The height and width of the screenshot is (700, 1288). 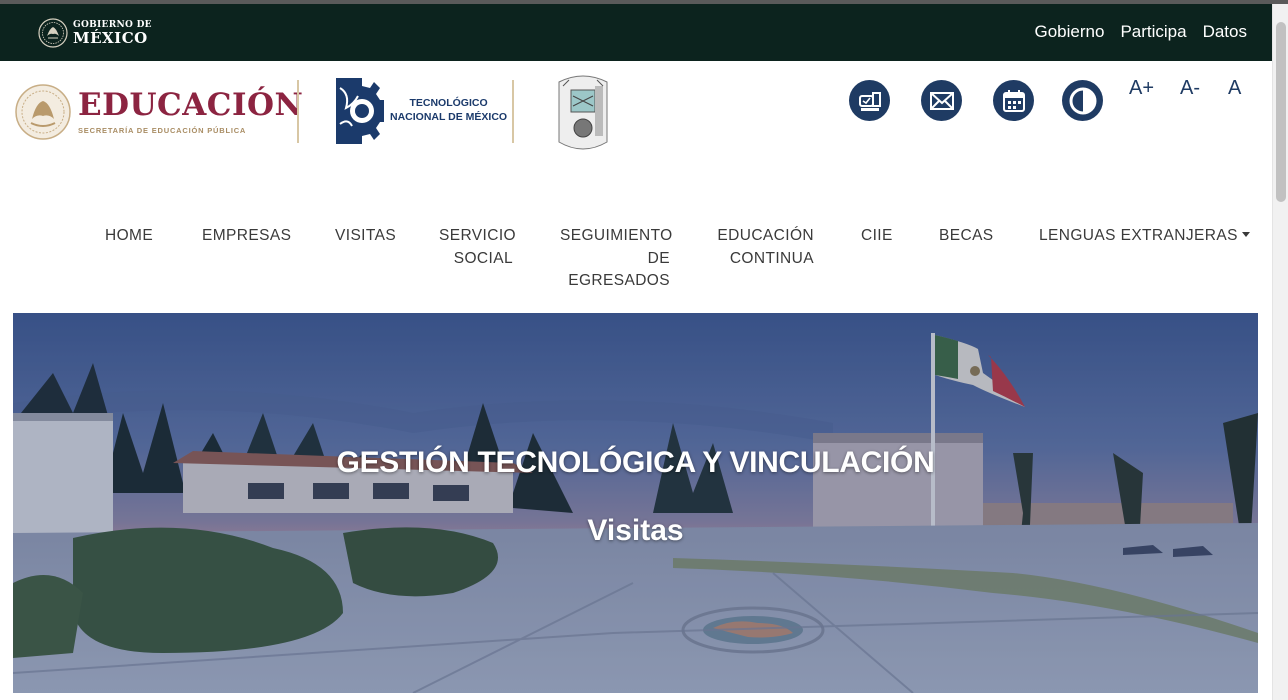 What do you see at coordinates (771, 258) in the screenshot?
I see `nav-item-label-line: CONTINUA` at bounding box center [771, 258].